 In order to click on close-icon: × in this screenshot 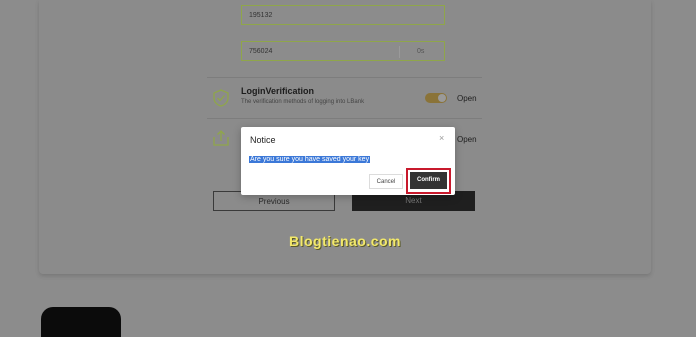, I will do `click(441, 138)`.